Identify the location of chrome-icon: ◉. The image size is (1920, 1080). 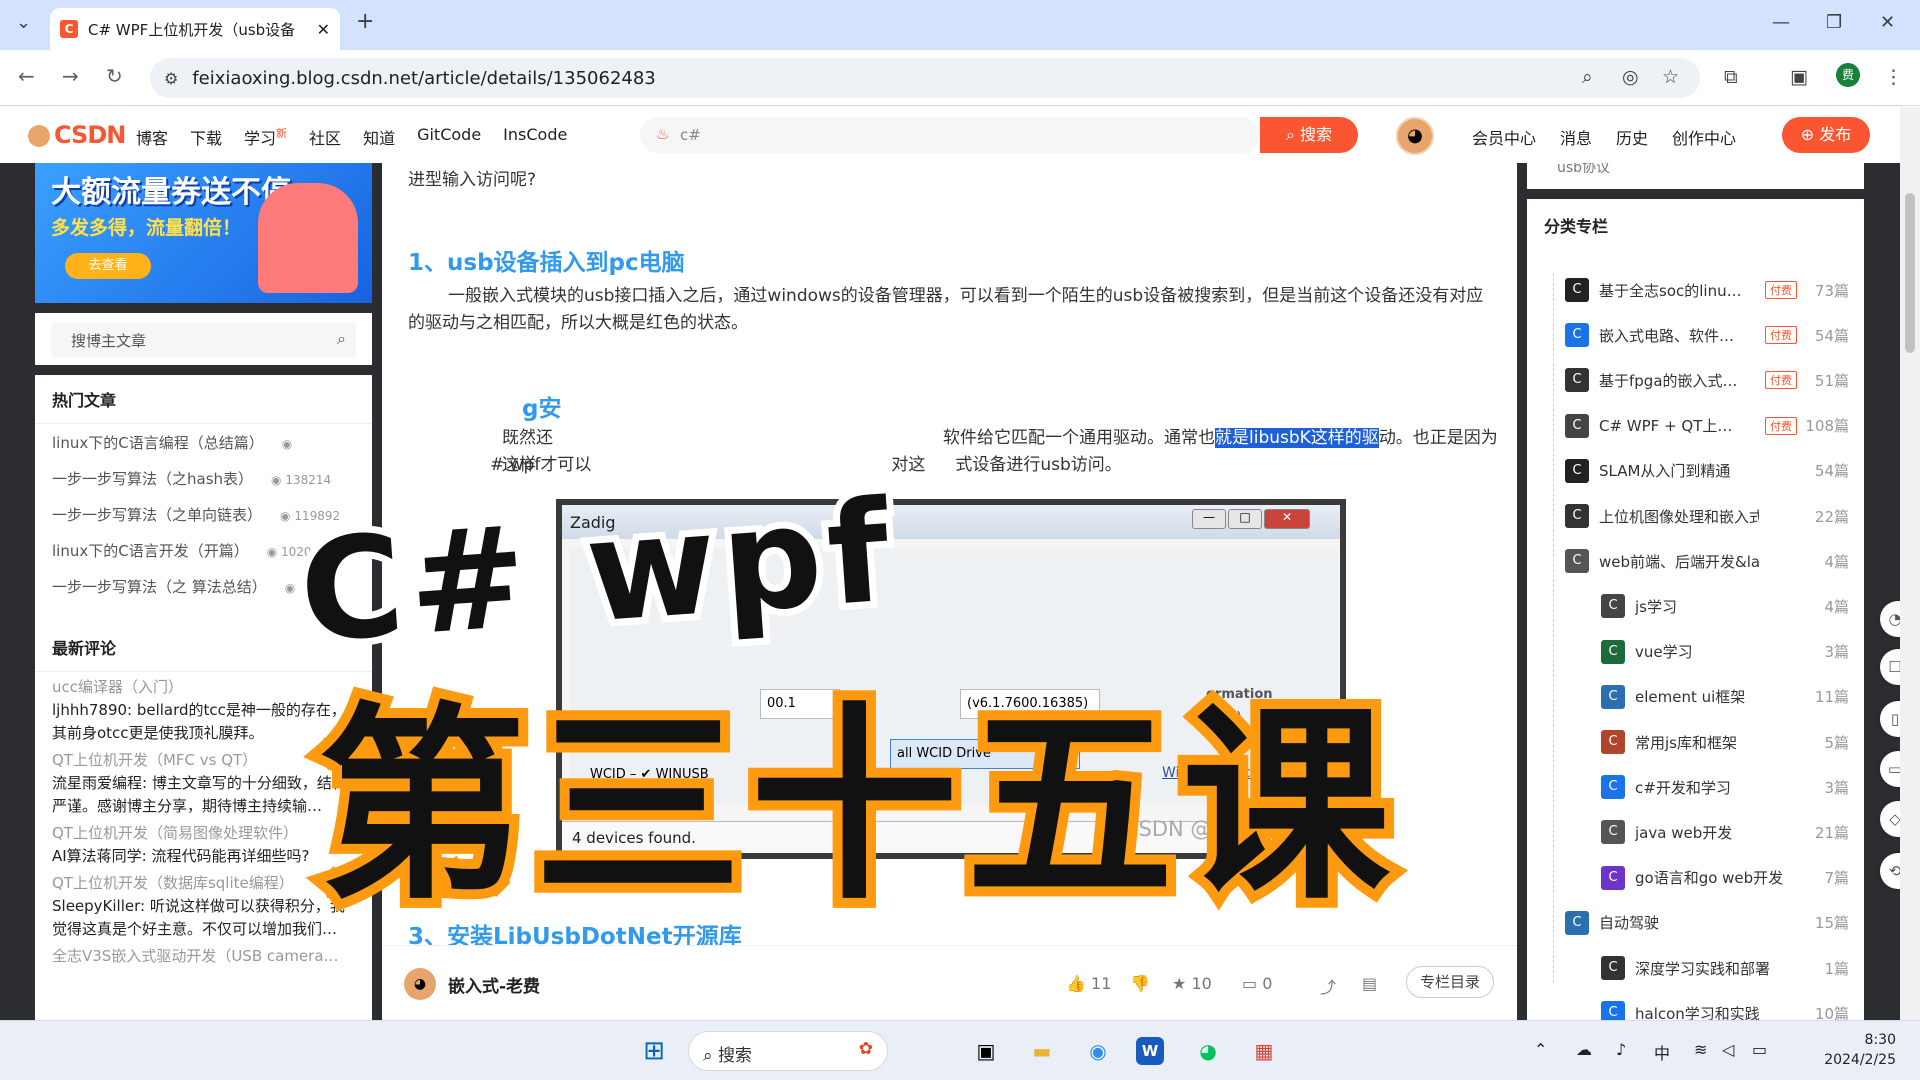
(1098, 1051).